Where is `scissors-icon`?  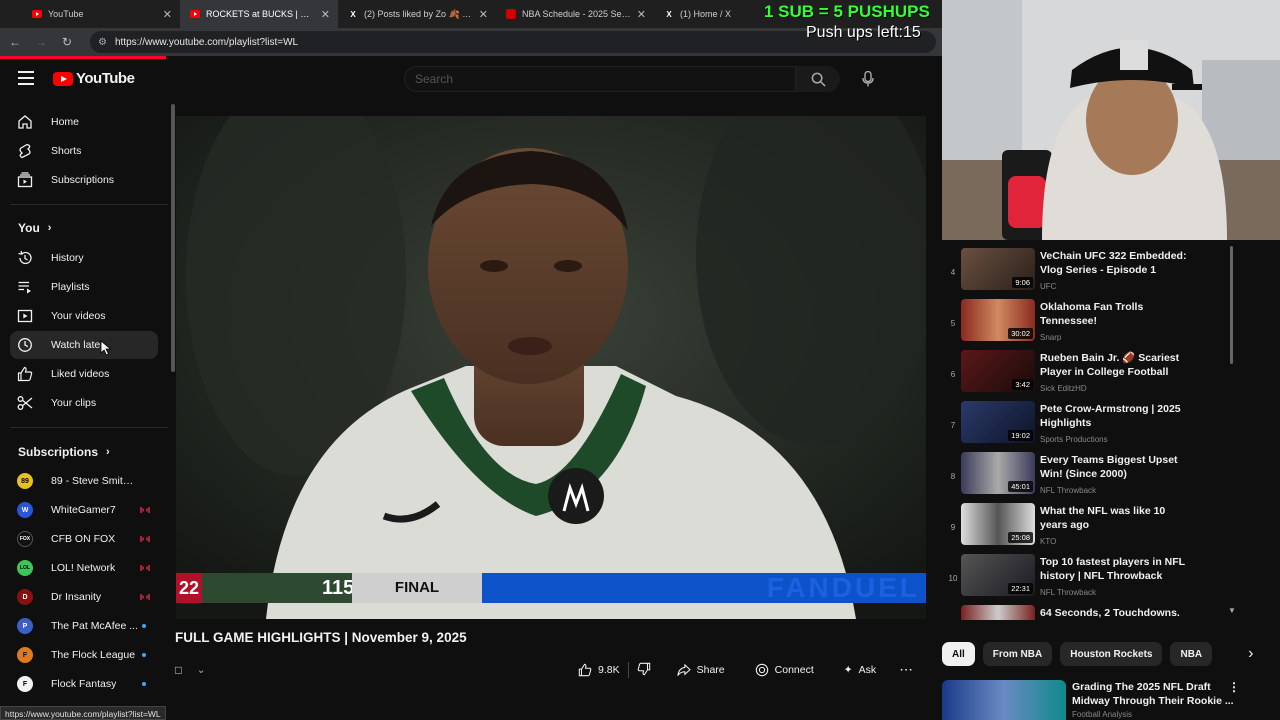
scissors-icon is located at coordinates (25, 403).